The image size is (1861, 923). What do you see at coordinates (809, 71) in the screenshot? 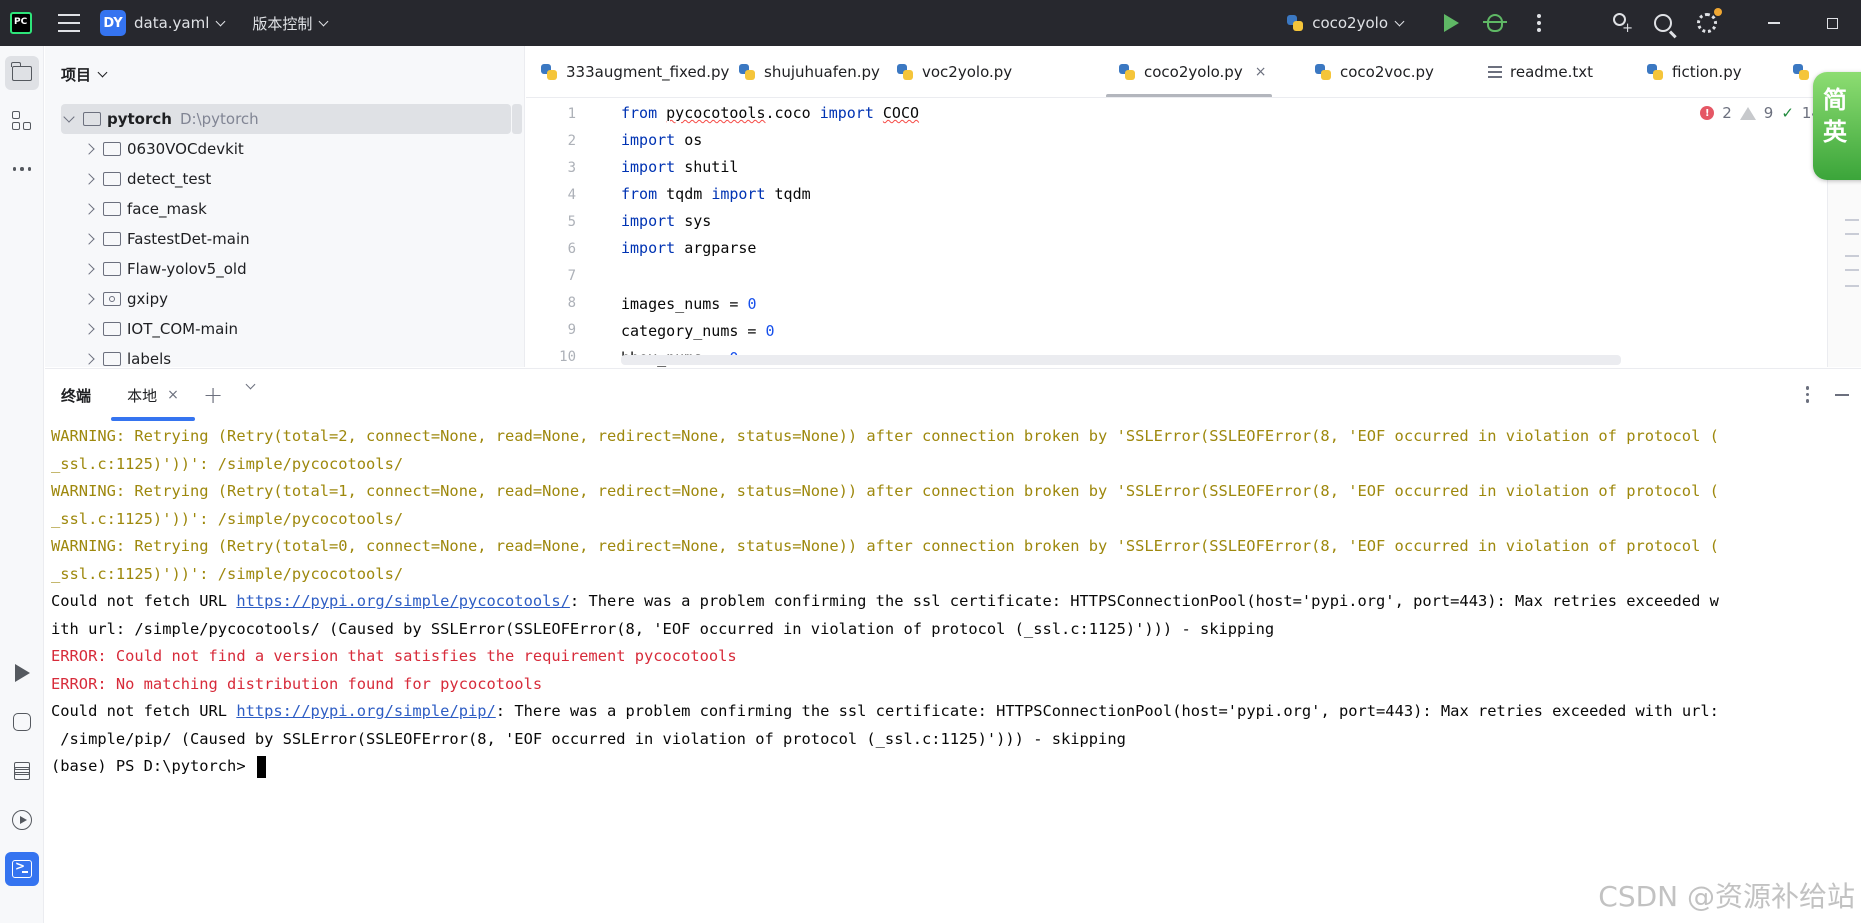
I see `tab-shujuhuafen: shujuhuafen.py` at bounding box center [809, 71].